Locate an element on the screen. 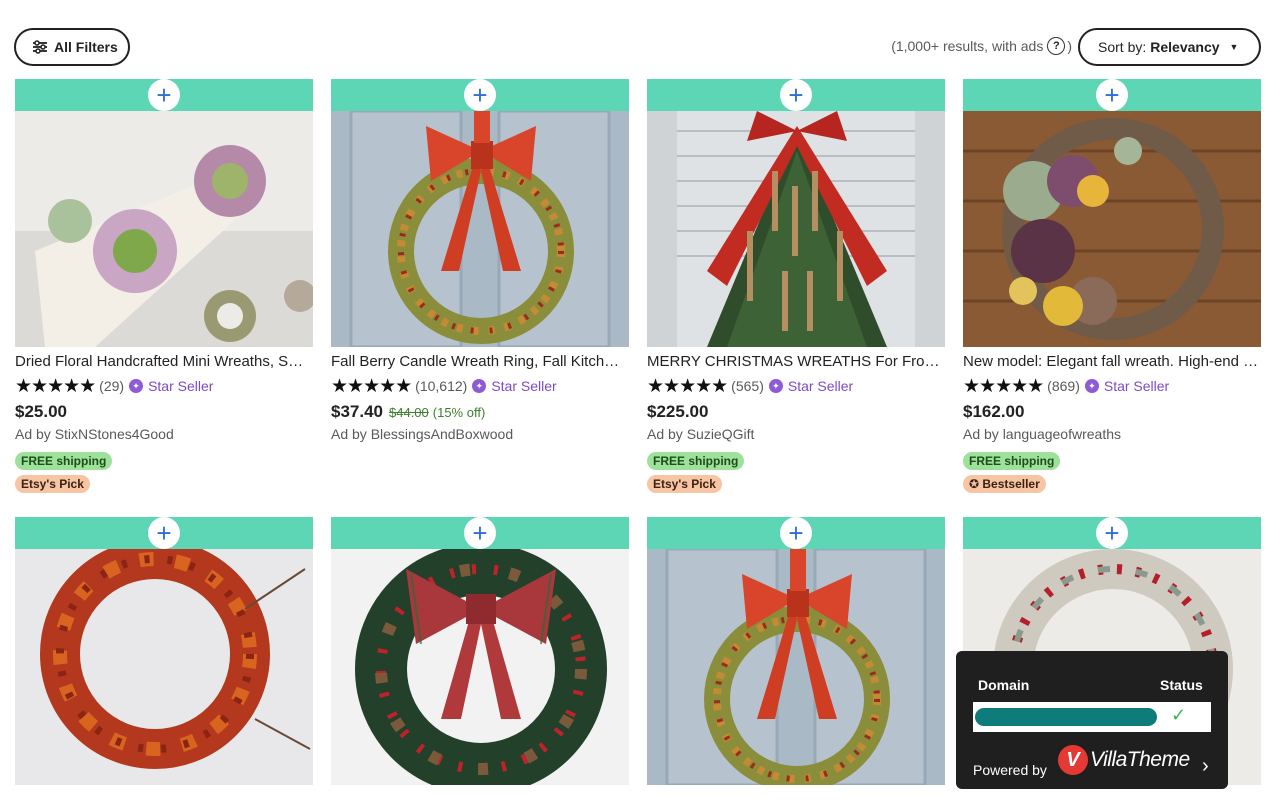 Image resolution: width=1280 pixels, height=800 pixels. villatheme-logo-text: VillaTheme is located at coordinates (1140, 759).